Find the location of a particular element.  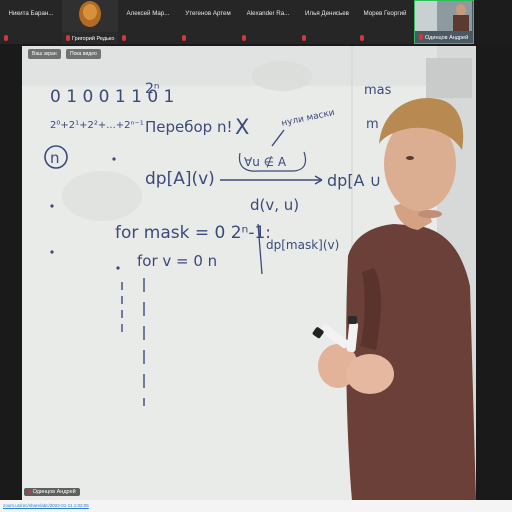

footer-bar: zoom.us/rec/share/abc/2022-01-11 1:02:05 is located at coordinates (256, 506).